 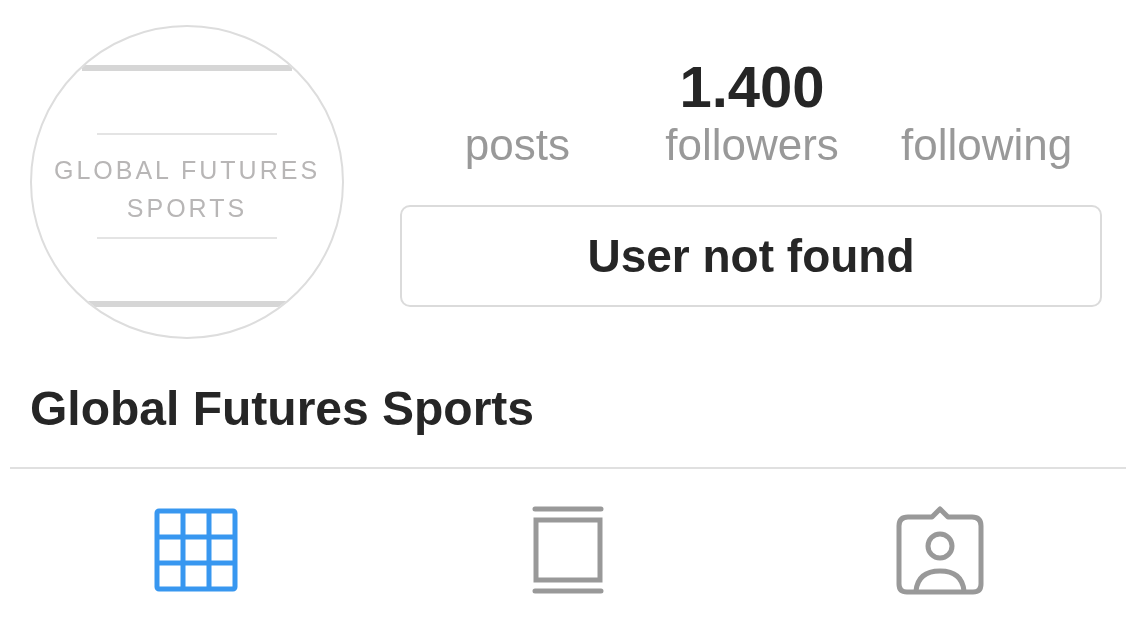 What do you see at coordinates (751, 256) in the screenshot?
I see `user-not-found-button: User not found` at bounding box center [751, 256].